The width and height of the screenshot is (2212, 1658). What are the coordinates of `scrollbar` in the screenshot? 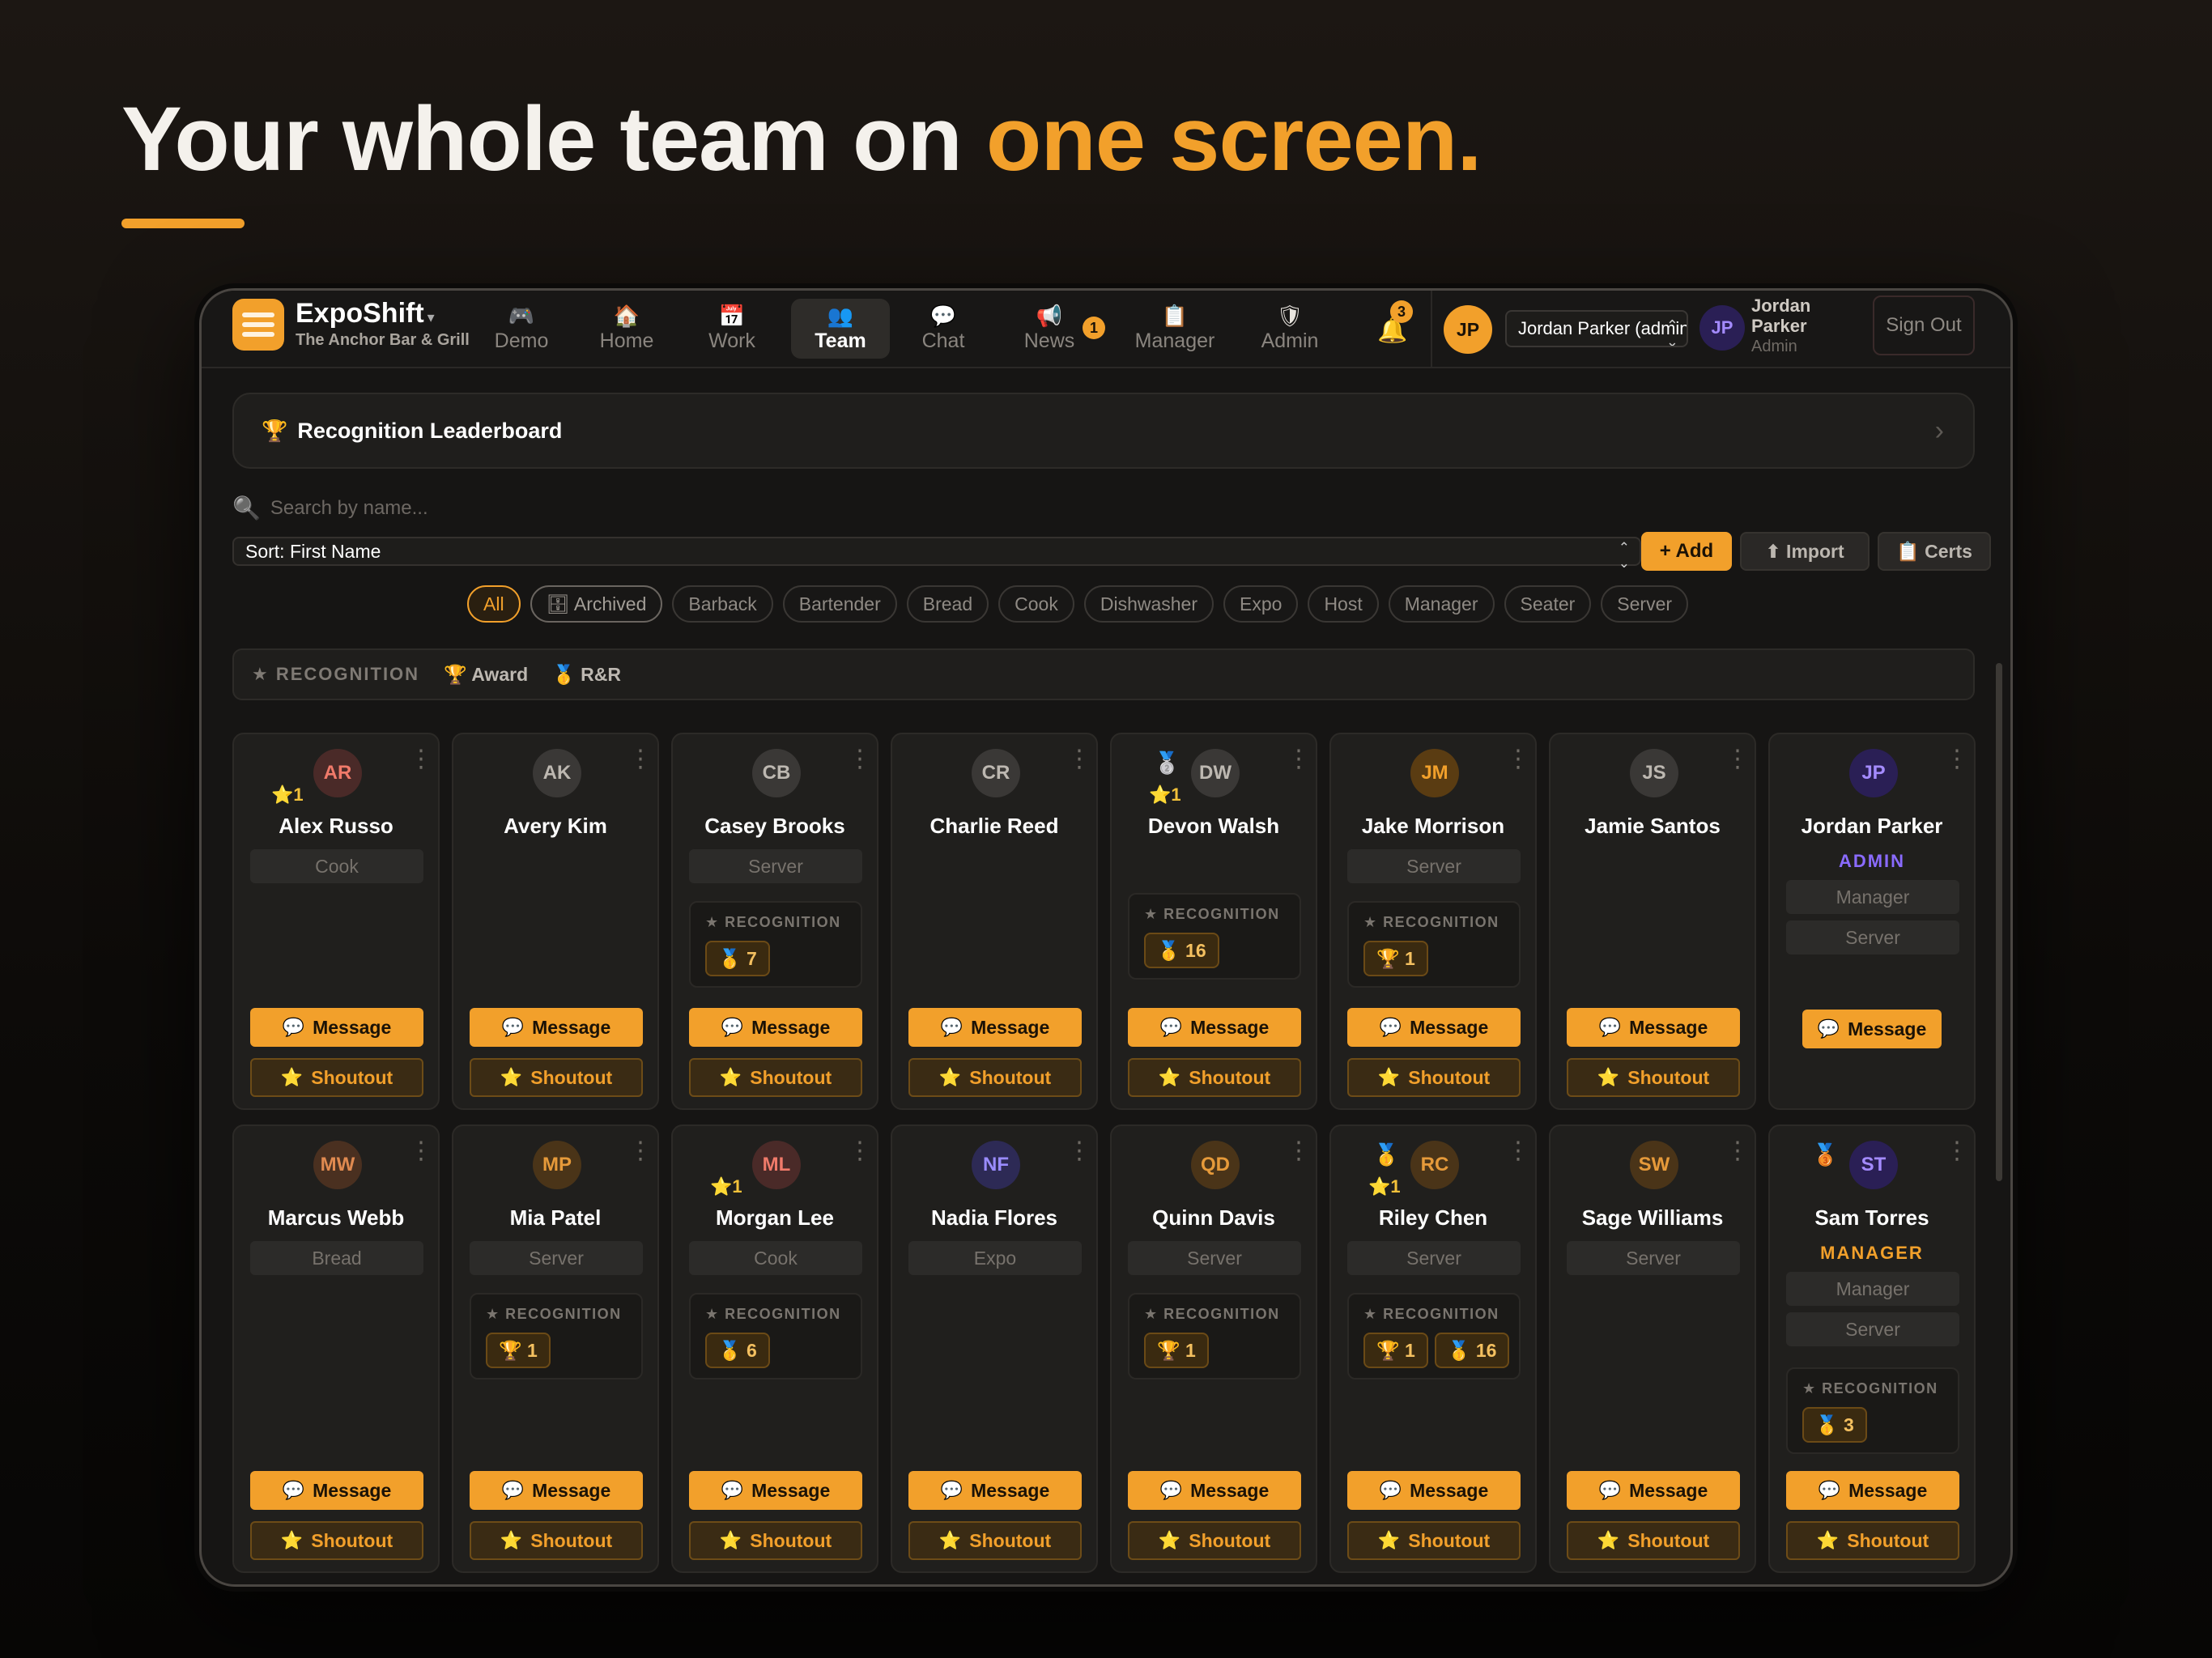 It's located at (1999, 922).